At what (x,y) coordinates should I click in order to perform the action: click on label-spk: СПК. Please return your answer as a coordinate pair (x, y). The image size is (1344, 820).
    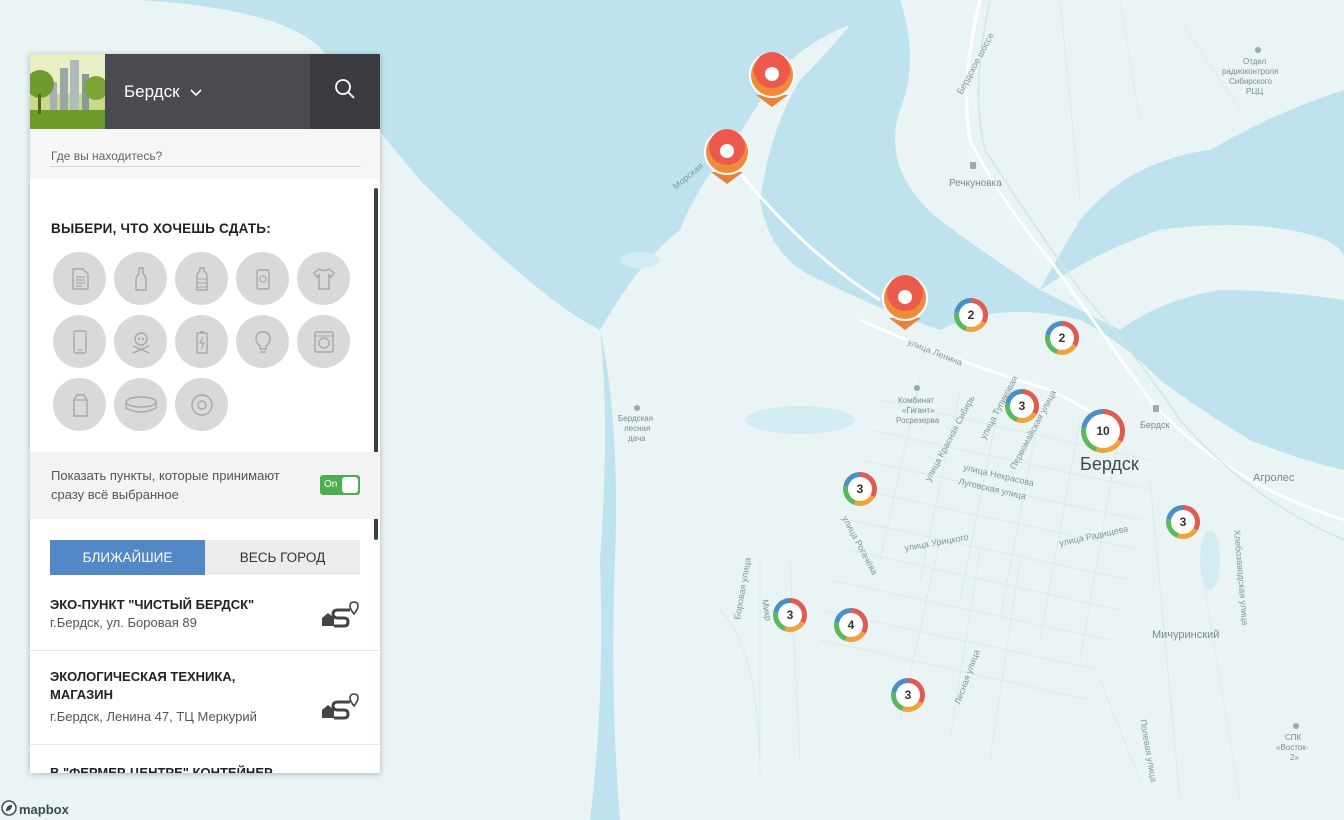
    Looking at the image, I should click on (1293, 737).